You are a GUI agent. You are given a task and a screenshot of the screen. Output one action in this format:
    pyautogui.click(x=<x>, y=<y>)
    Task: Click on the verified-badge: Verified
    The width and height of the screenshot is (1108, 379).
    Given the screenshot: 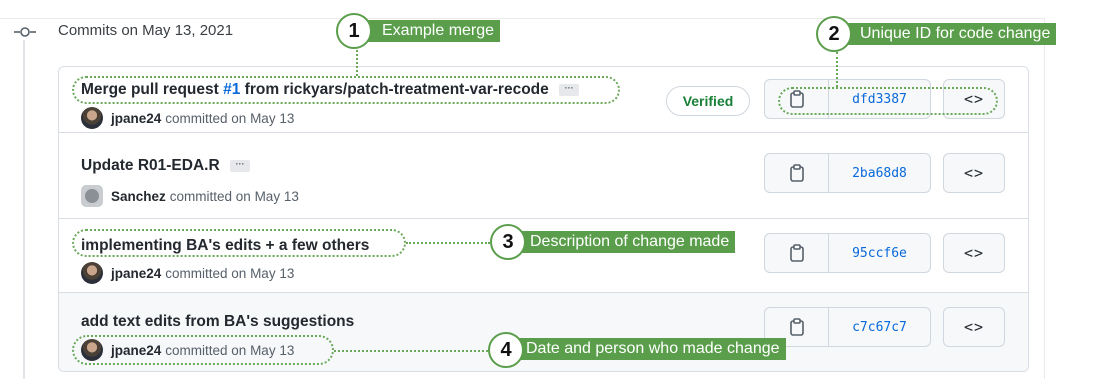 What is the action you would take?
    pyautogui.click(x=708, y=101)
    